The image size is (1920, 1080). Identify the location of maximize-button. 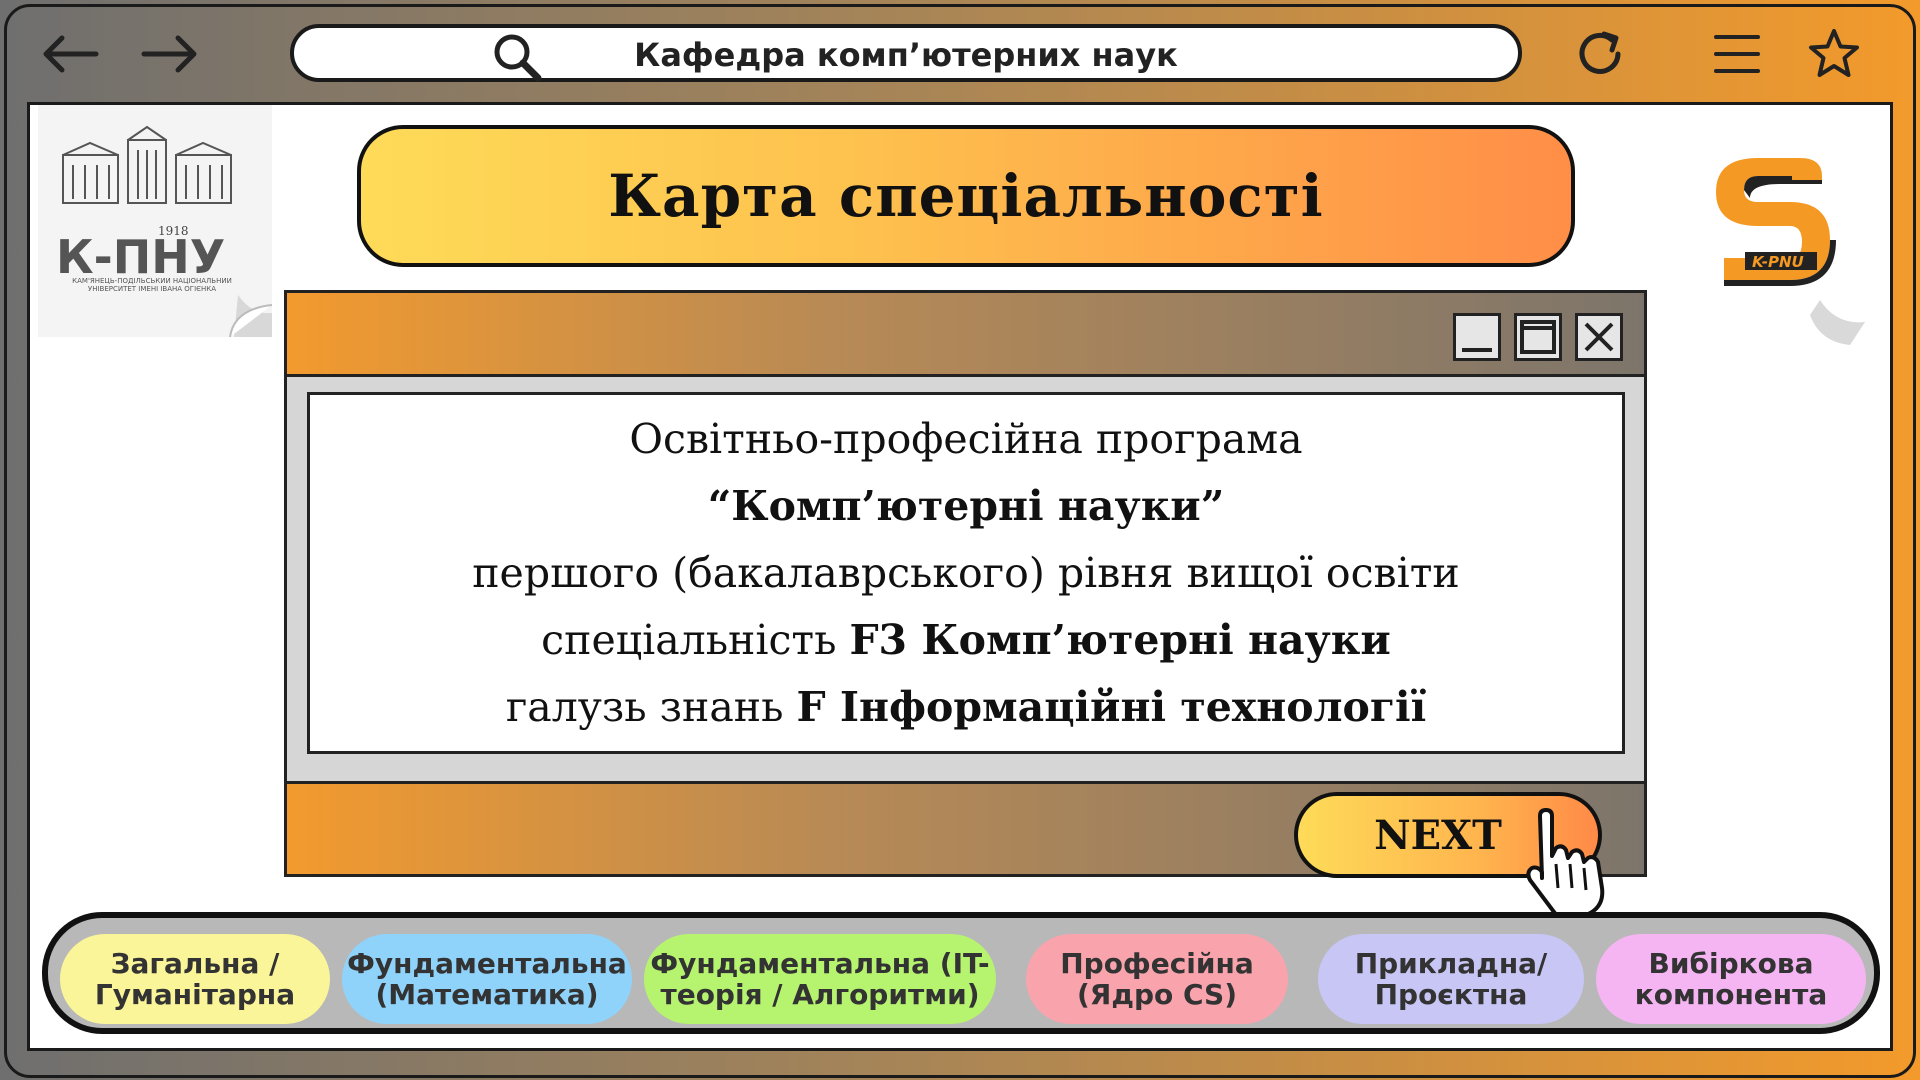
(1538, 337).